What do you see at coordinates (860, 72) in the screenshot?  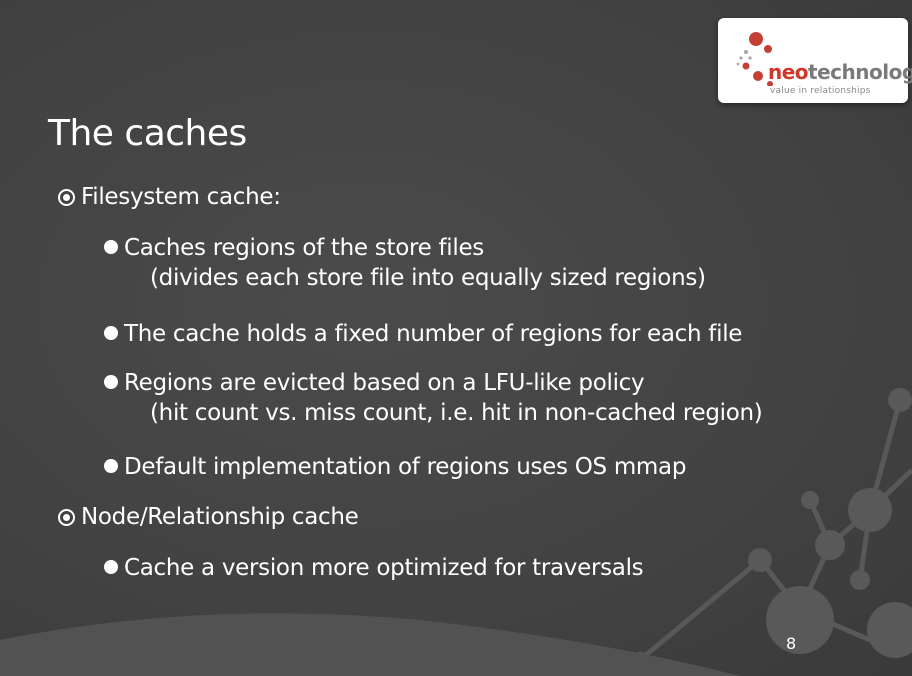 I see `logo-word-technology: technology` at bounding box center [860, 72].